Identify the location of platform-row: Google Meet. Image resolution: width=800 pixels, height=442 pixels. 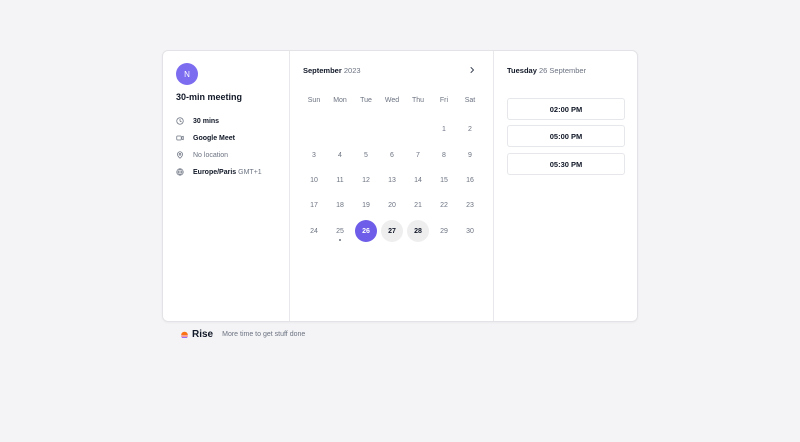
(205, 138).